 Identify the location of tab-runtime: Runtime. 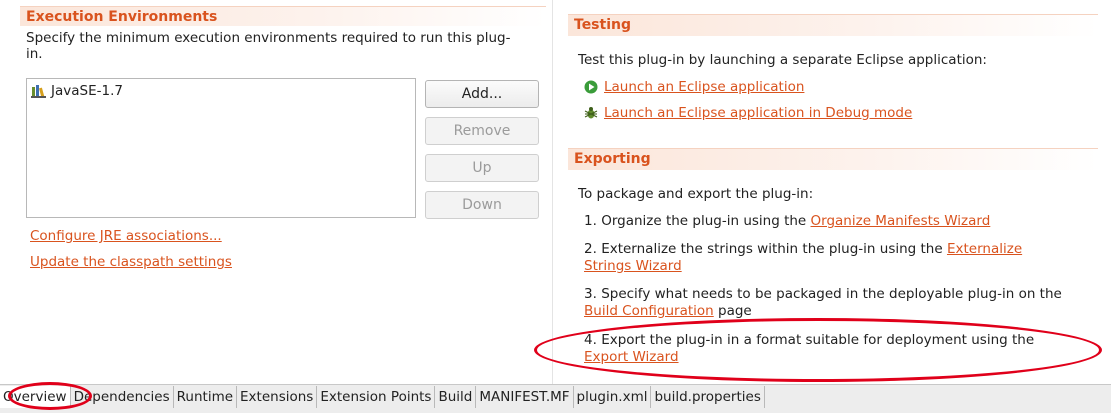
(206, 397).